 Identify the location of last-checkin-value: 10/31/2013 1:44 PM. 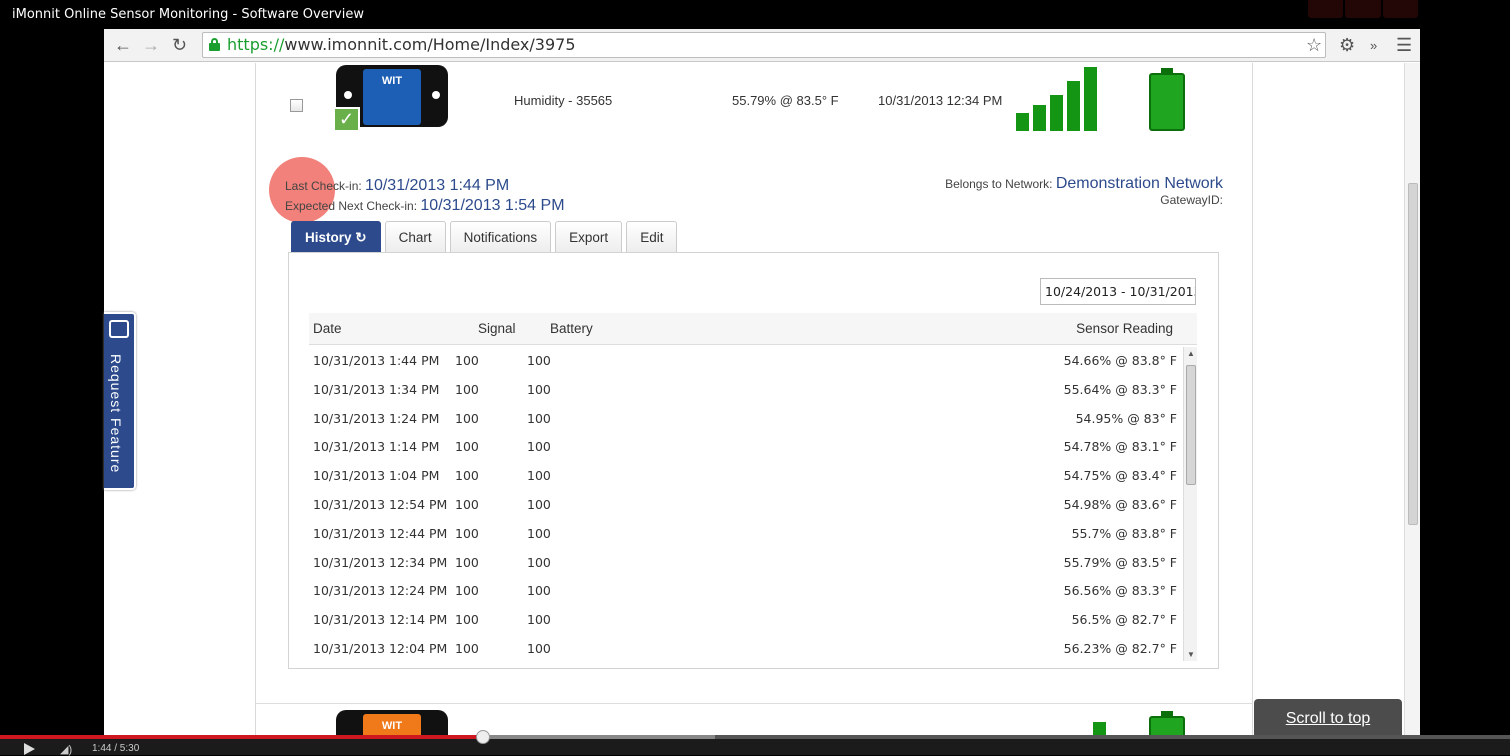
(437, 185).